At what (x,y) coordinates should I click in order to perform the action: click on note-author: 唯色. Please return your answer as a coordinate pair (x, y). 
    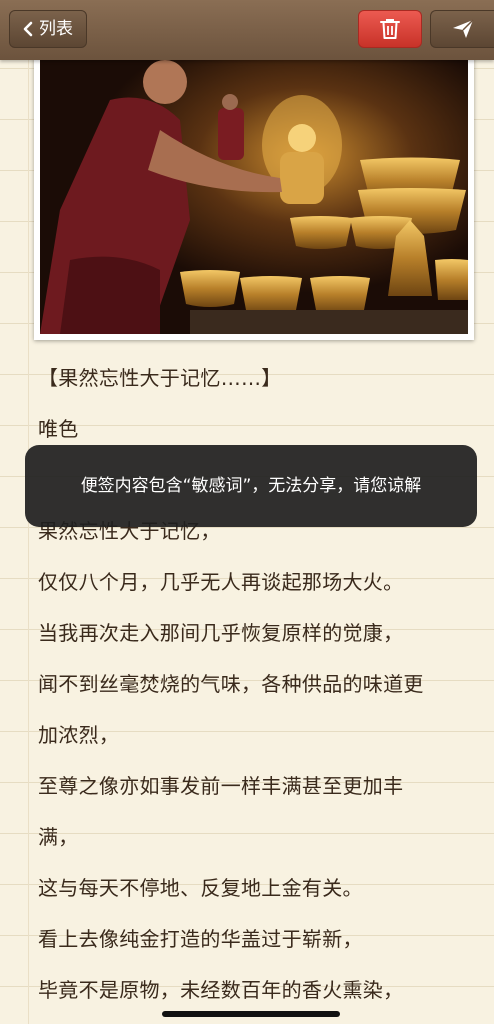
    Looking at the image, I should click on (58, 429).